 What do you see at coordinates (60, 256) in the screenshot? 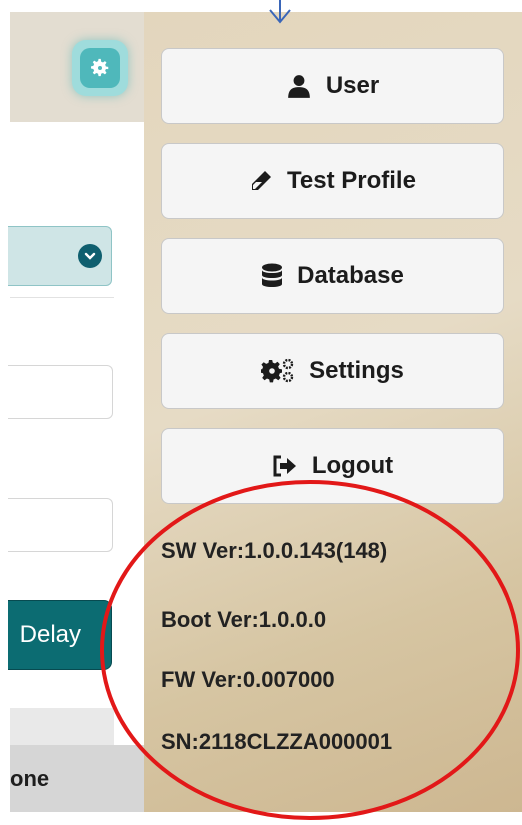
I see `profile-select` at bounding box center [60, 256].